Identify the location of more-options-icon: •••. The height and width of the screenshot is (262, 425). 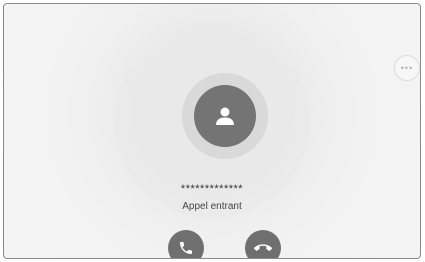
(407, 68).